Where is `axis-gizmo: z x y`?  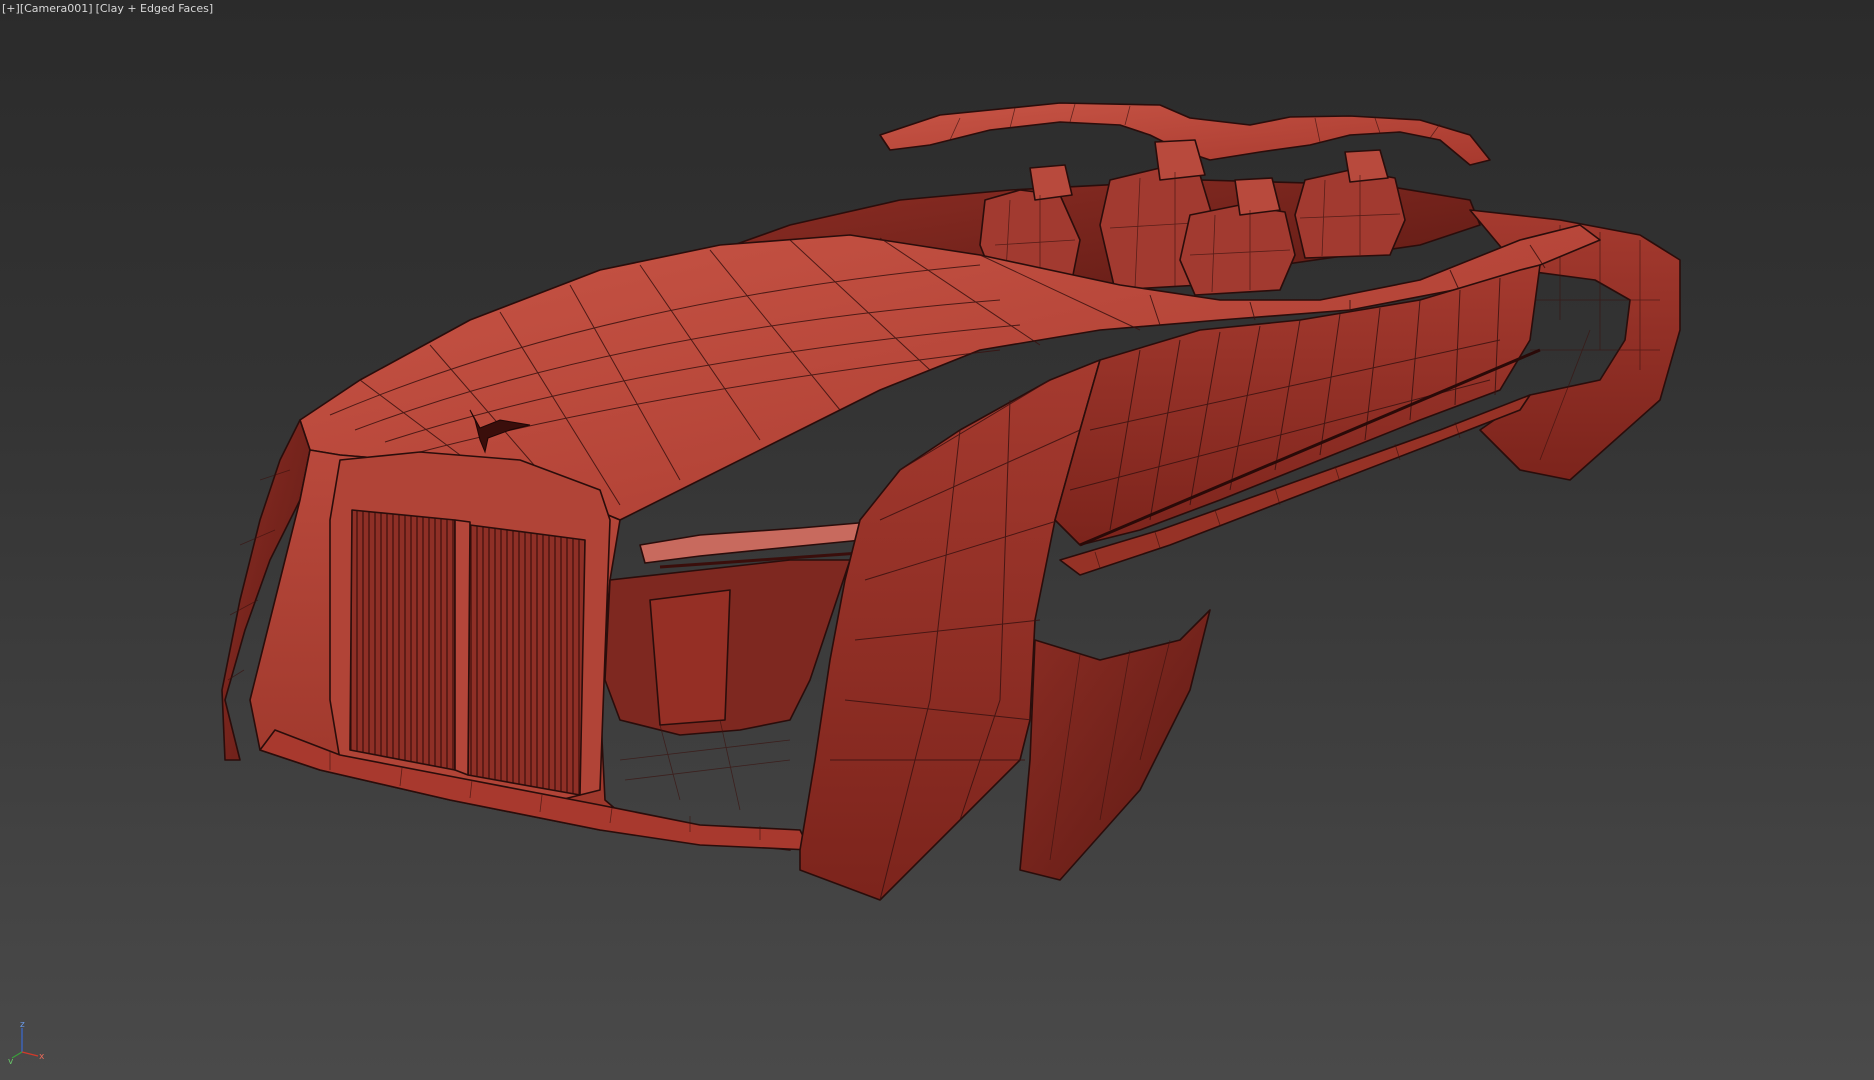
axis-gizmo: z x y is located at coordinates (26, 1042).